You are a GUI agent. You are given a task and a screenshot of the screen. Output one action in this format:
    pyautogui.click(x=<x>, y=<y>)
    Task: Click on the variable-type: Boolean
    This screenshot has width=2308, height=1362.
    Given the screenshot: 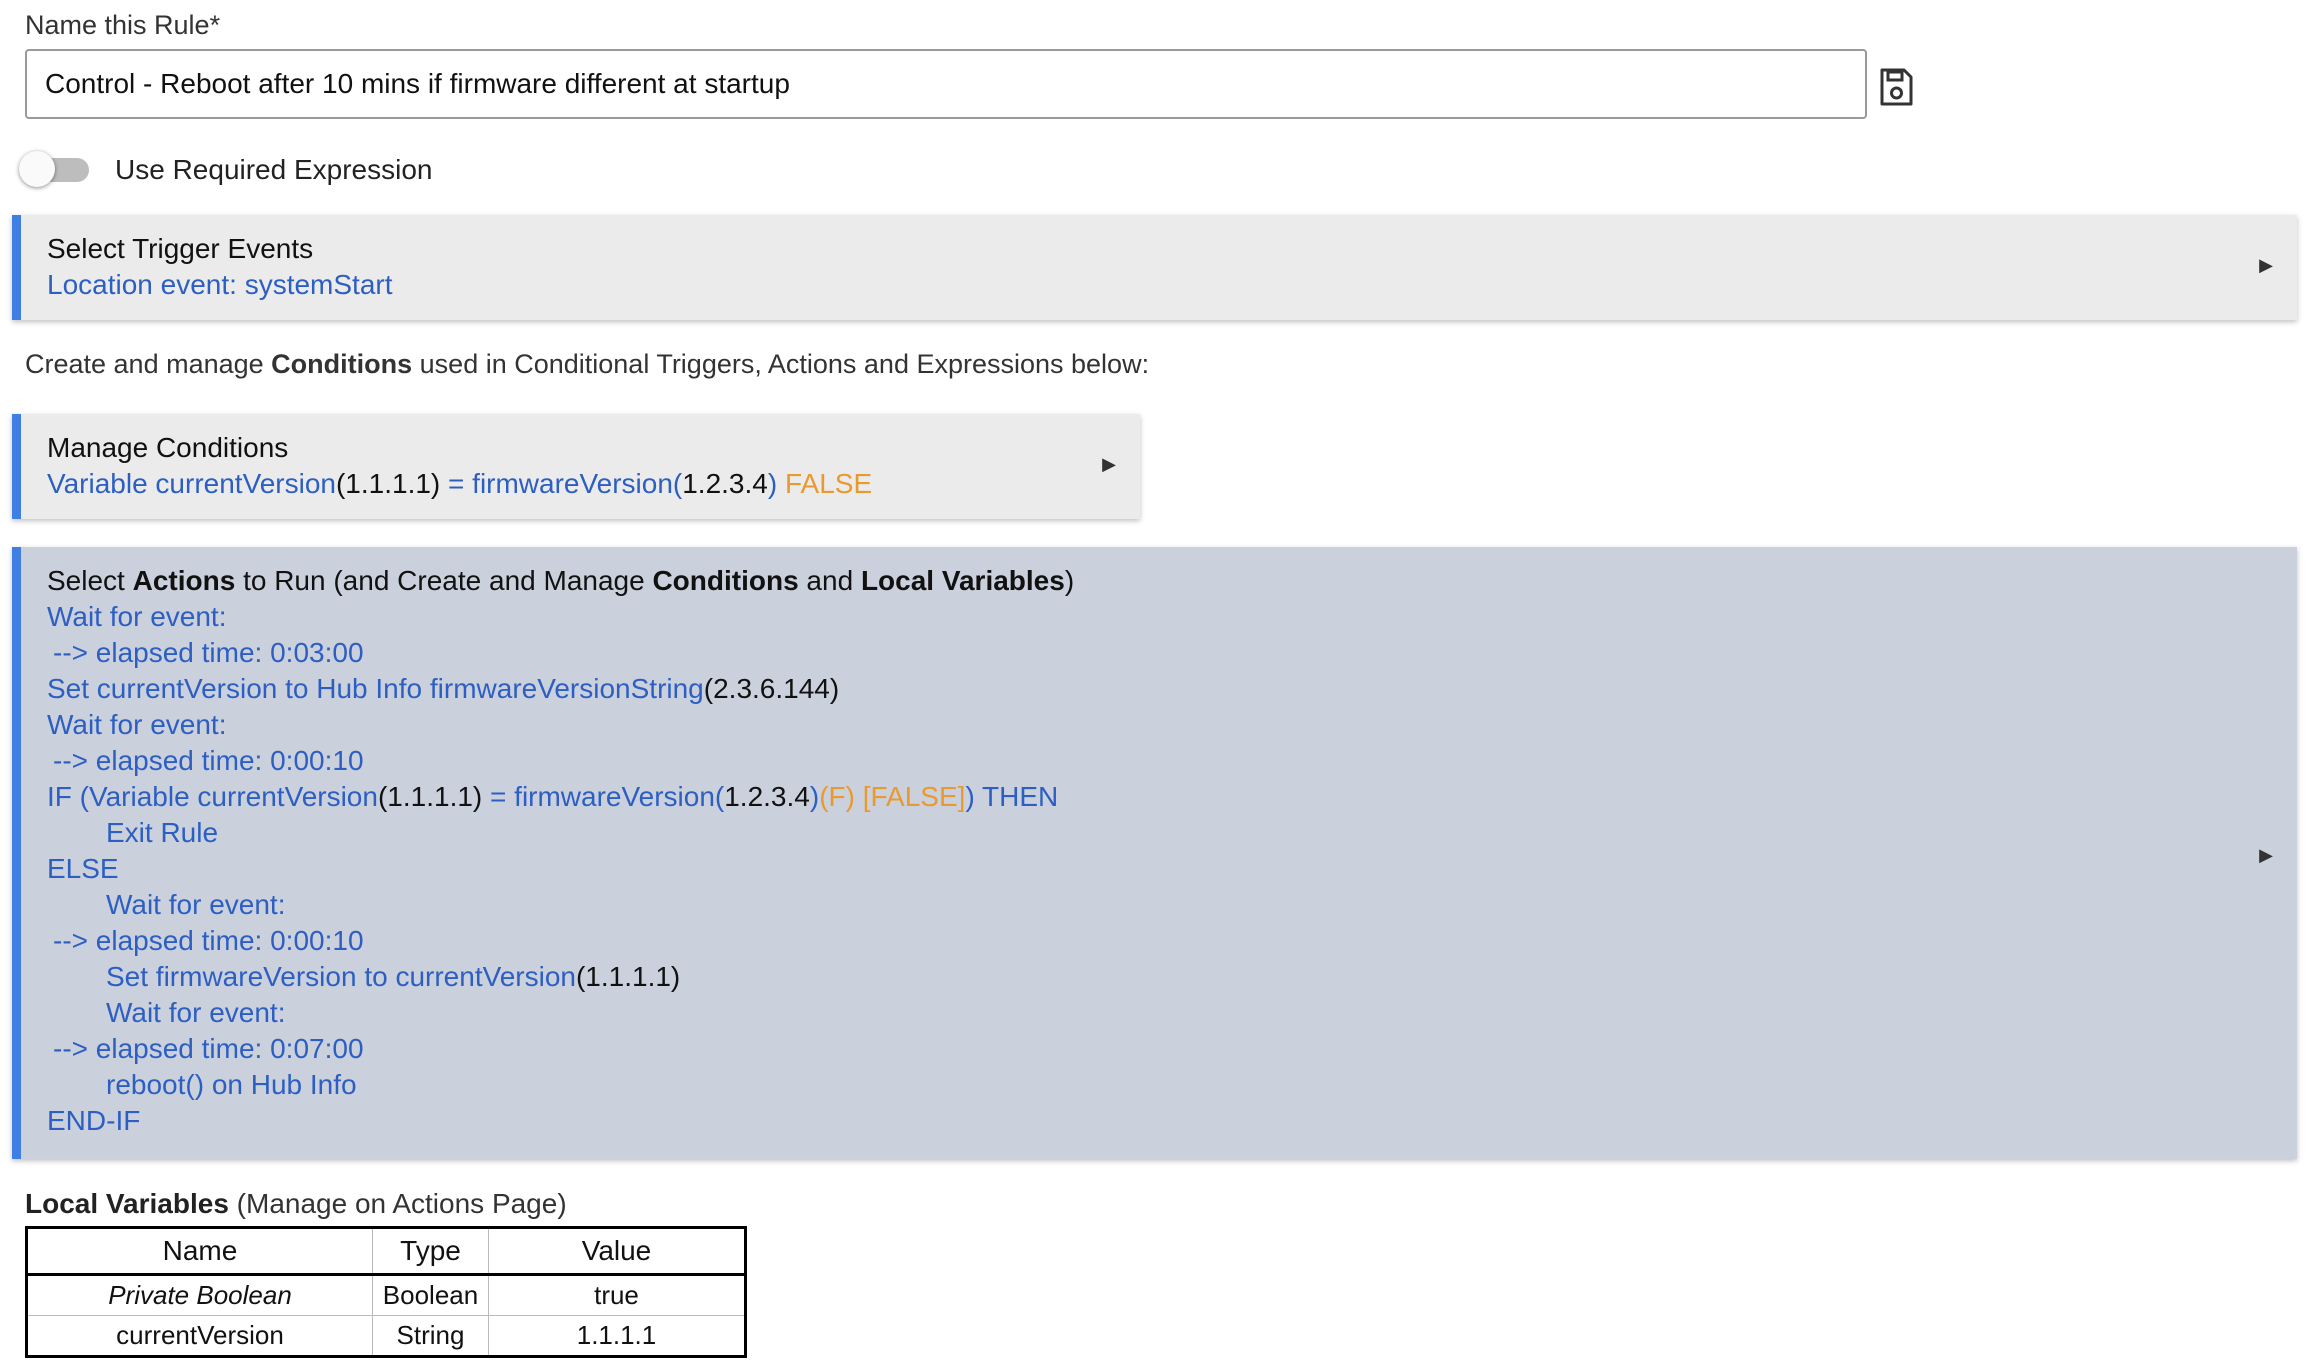 What is the action you would take?
    pyautogui.click(x=430, y=1295)
    